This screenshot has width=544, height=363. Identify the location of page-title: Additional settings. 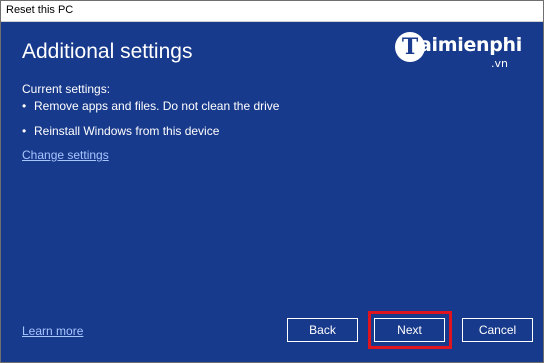
(107, 51).